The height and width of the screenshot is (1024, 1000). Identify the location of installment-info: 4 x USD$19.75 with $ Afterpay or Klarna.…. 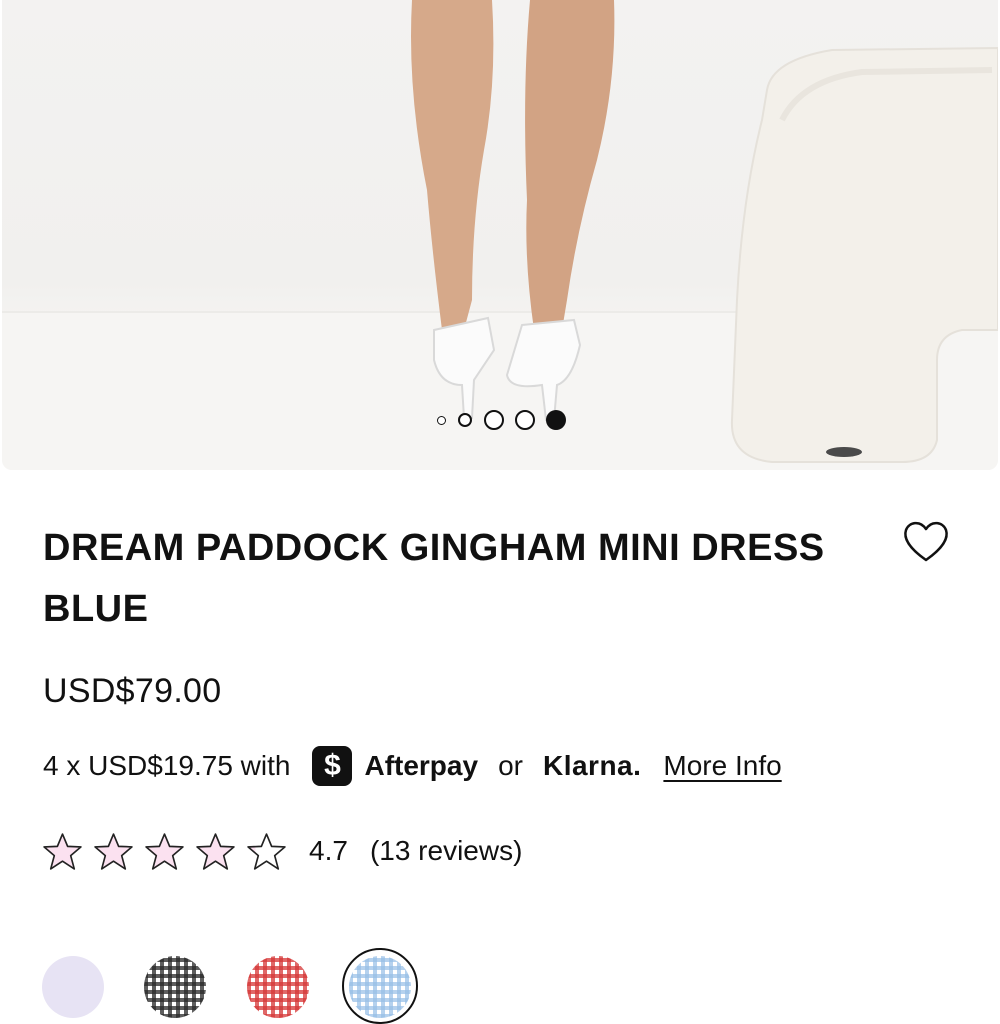
(493, 766).